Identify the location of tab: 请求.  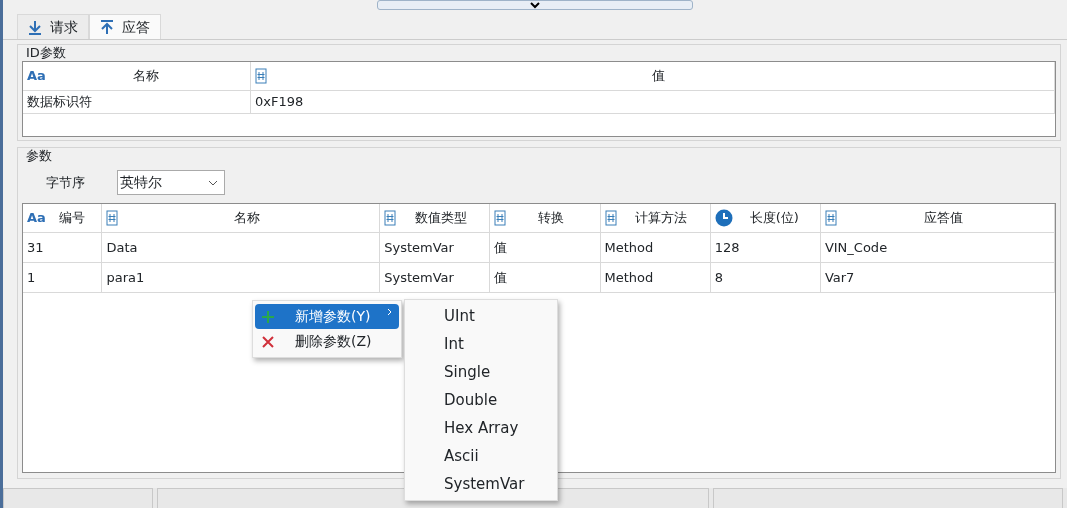
(53, 26).